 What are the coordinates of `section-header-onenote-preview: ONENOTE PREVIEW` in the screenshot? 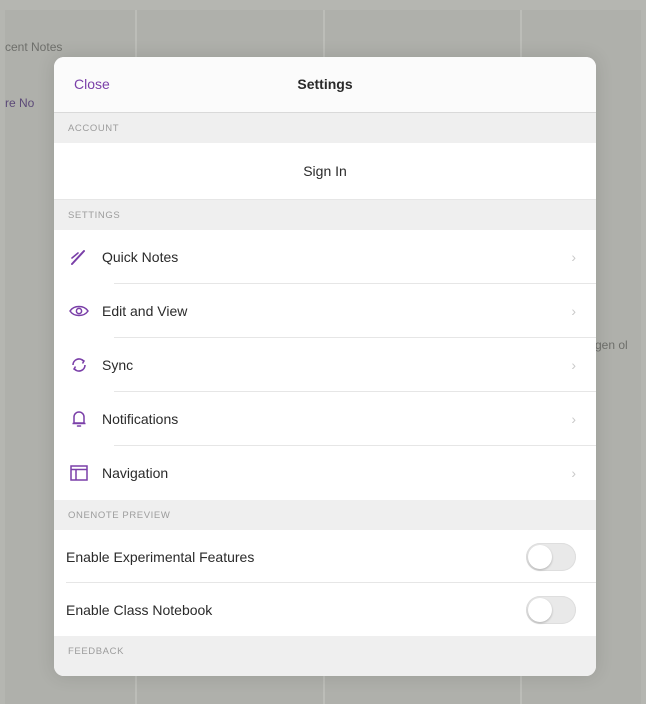 It's located at (325, 515).